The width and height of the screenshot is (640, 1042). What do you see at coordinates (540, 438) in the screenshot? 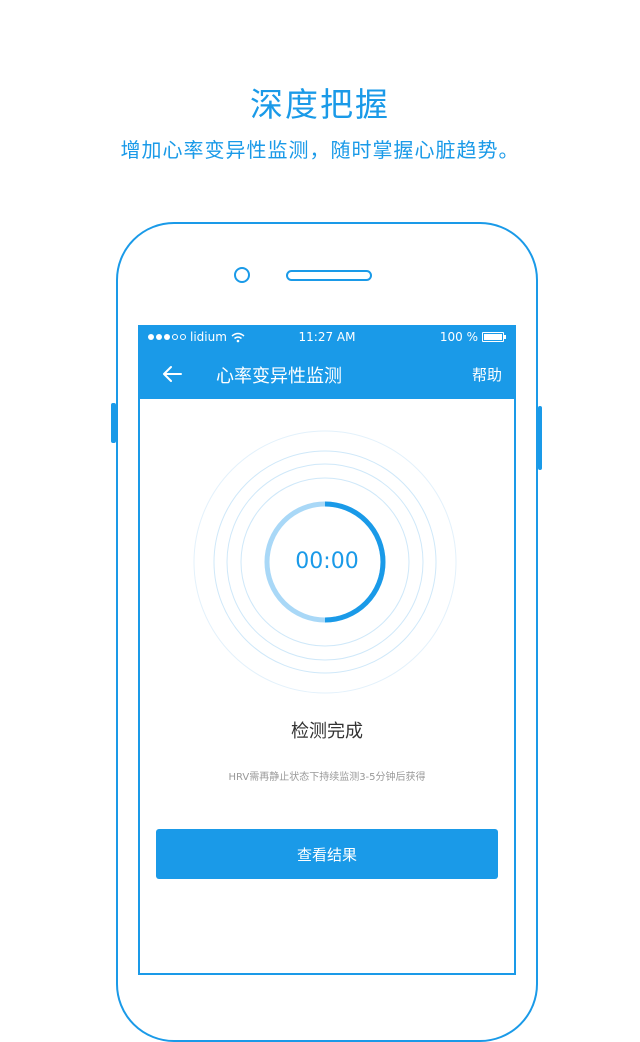
I see `phone-side-button-right` at bounding box center [540, 438].